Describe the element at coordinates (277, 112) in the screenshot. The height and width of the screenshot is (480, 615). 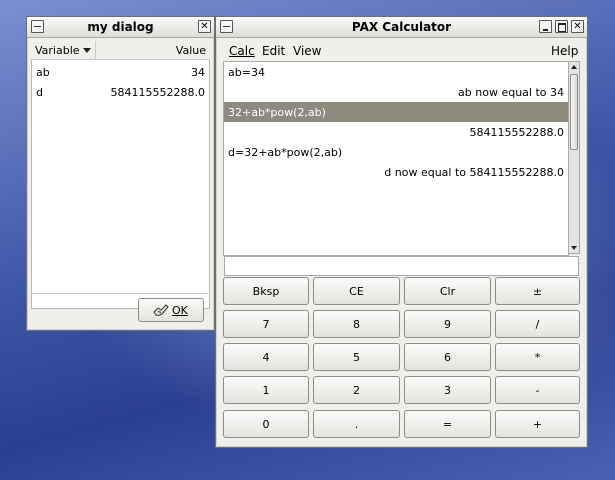
I see `history-text: 32+ab*pow(2,ab)` at that location.